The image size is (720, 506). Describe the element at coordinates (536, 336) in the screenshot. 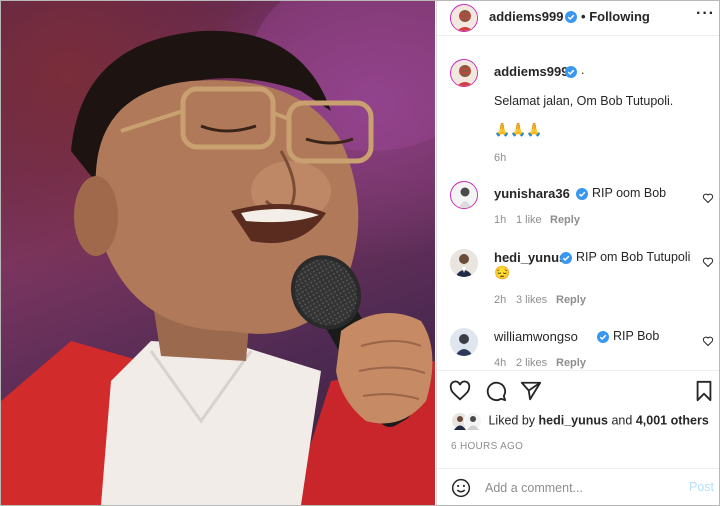

I see `comment-username: williamwongso` at that location.